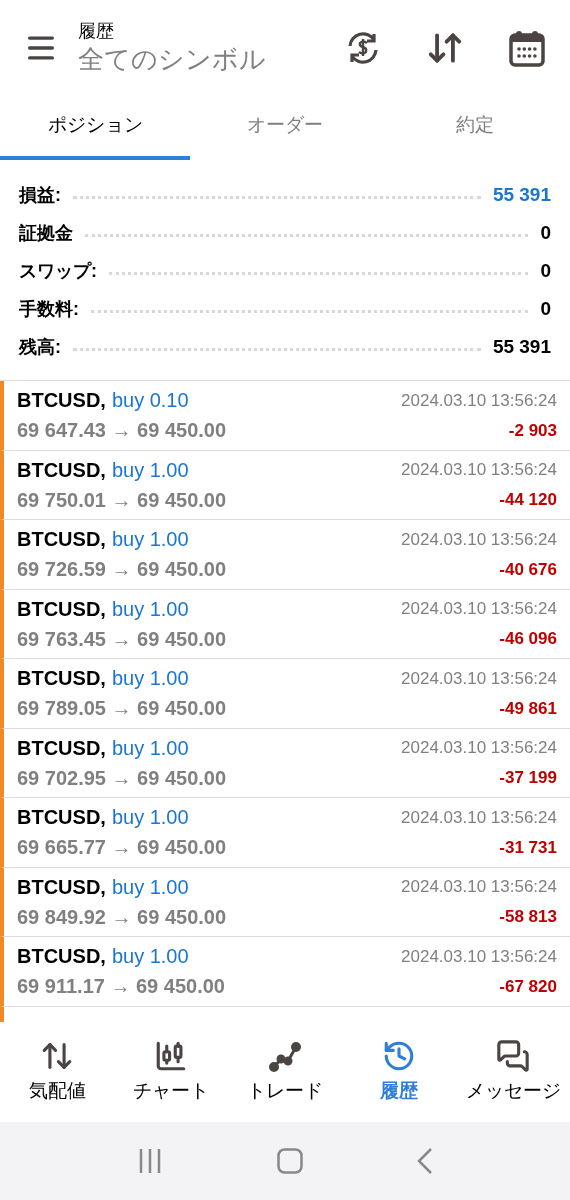 The height and width of the screenshot is (1200, 570). I want to click on deal-row: BTCUSD, buy 1.00 2024.03.10 13:56:24 69 750.01 → 69 450.00 -44 120, so click(285, 485).